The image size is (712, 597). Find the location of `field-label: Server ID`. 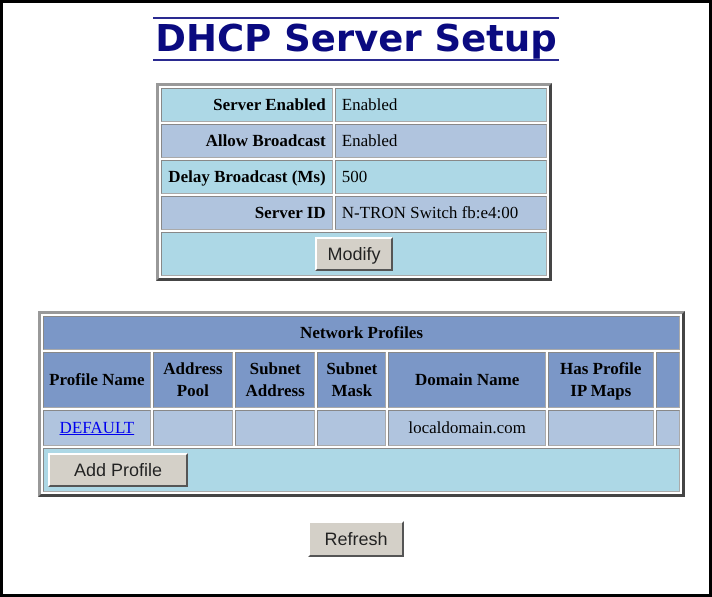

field-label: Server ID is located at coordinates (247, 213).